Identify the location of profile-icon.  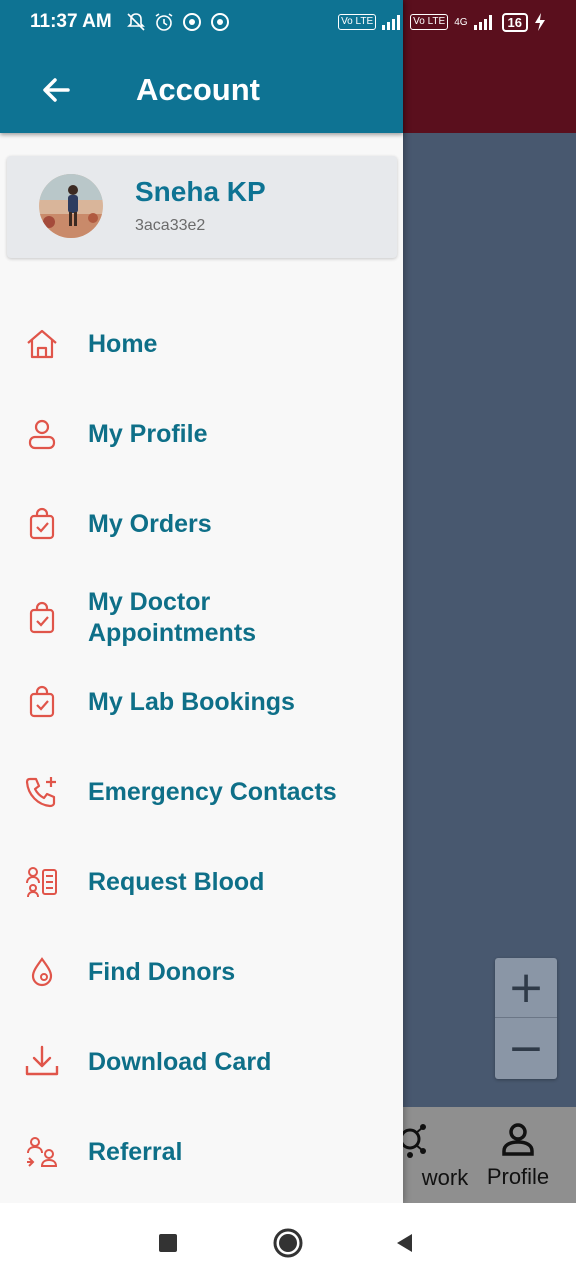
(518, 1139).